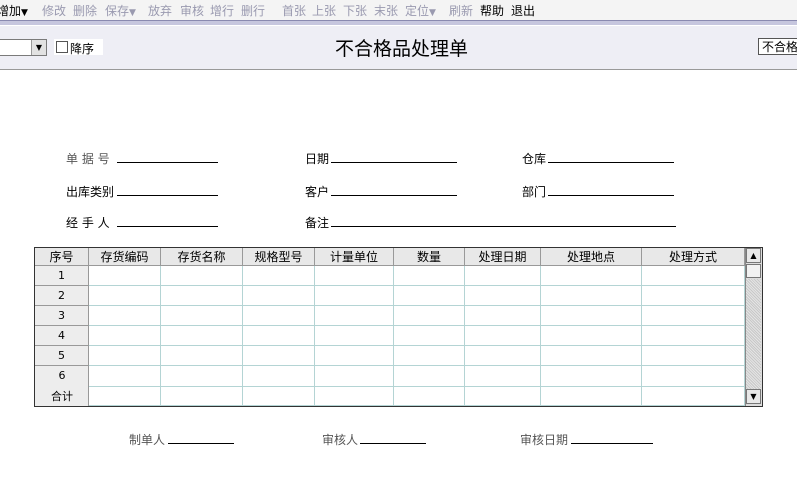 This screenshot has width=797, height=478. What do you see at coordinates (14, 10) in the screenshot?
I see `add-button: 增加▼` at bounding box center [14, 10].